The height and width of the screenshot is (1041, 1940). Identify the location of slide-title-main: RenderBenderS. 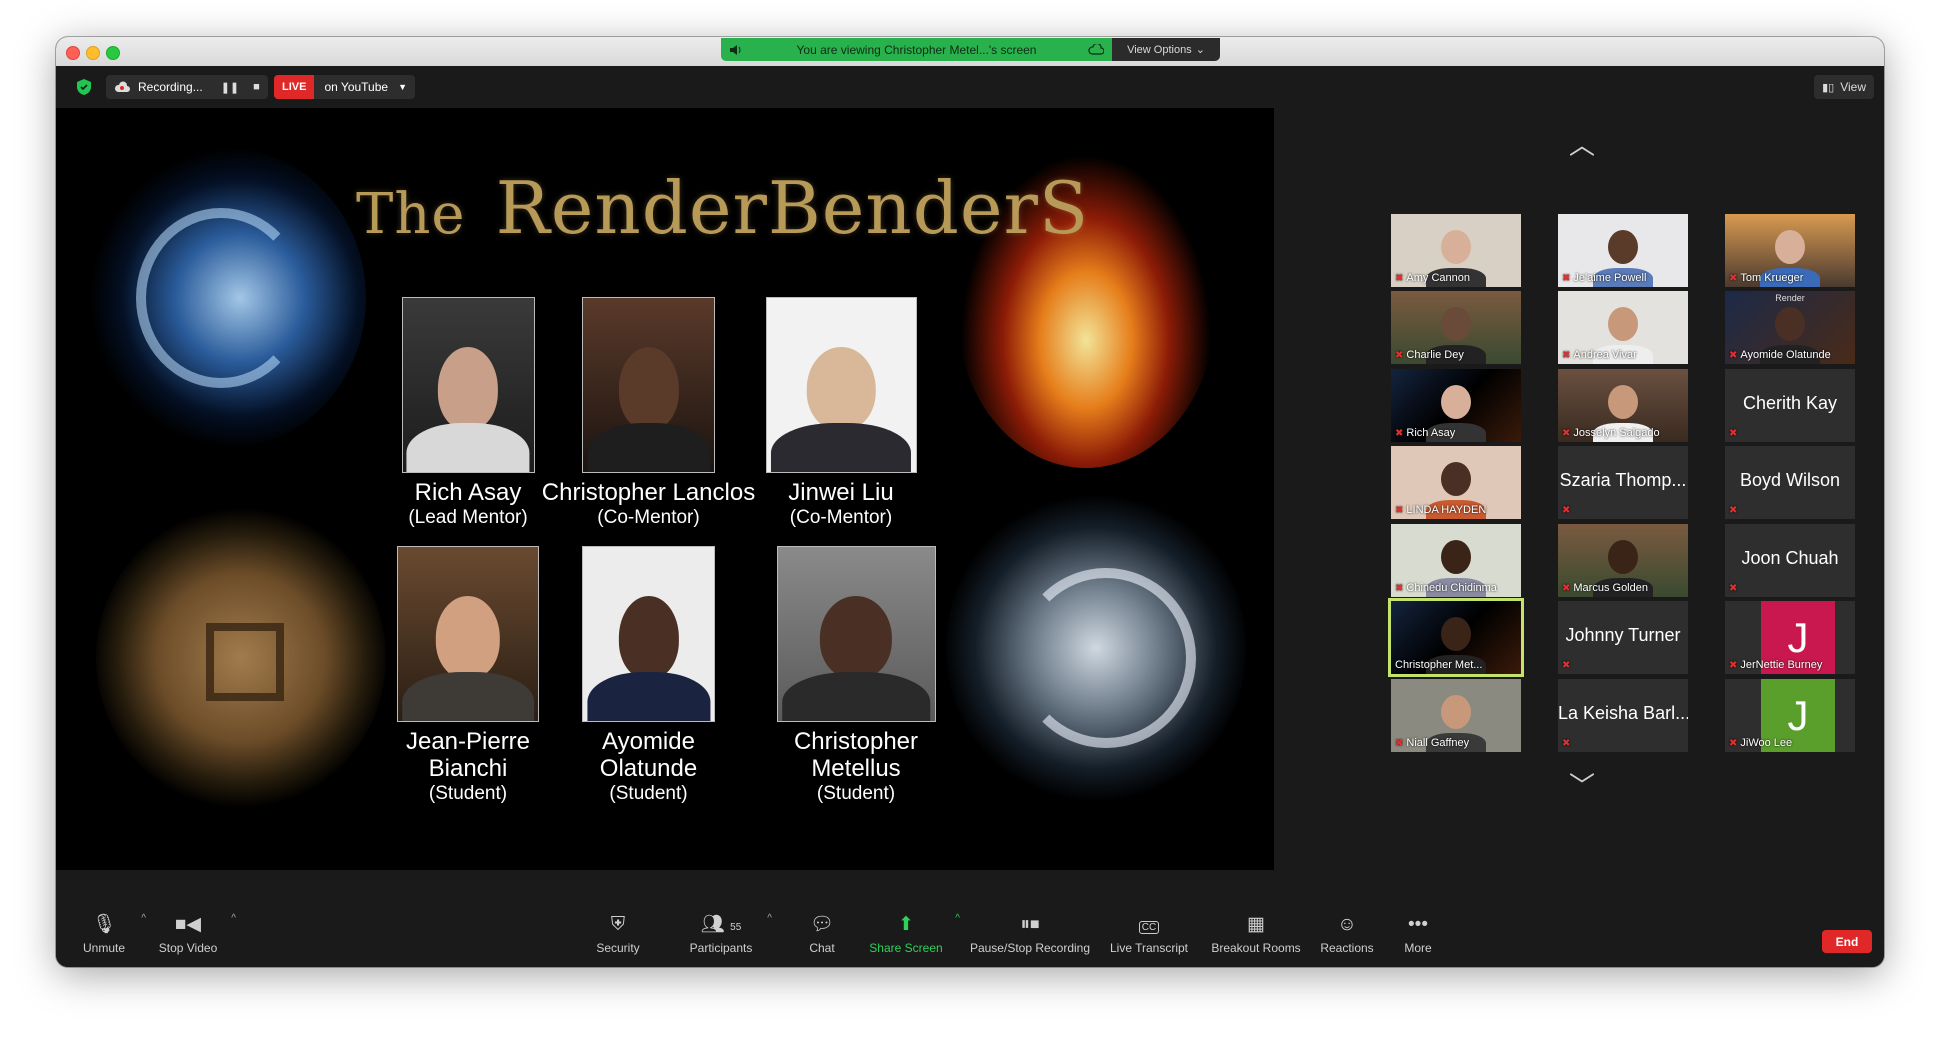
(792, 208).